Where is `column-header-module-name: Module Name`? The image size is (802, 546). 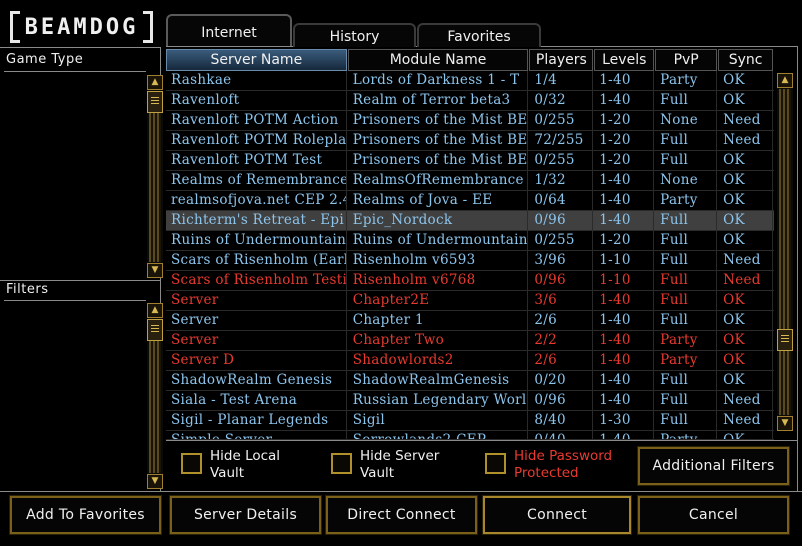 column-header-module-name: Module Name is located at coordinates (438, 60).